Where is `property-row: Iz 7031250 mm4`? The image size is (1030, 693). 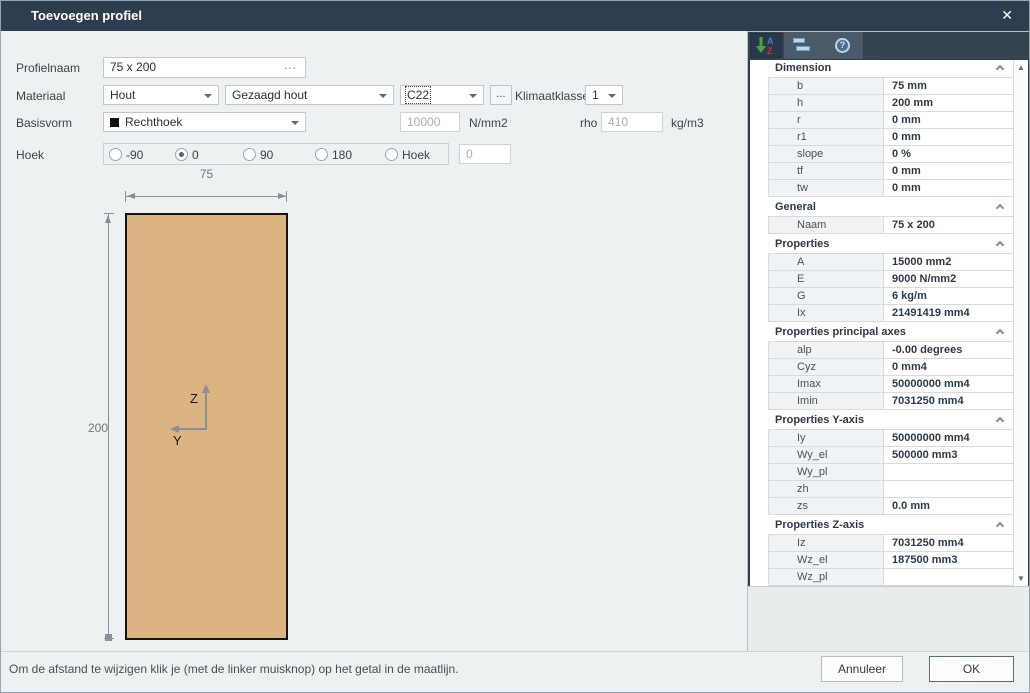
property-row: Iz 7031250 mm4 is located at coordinates (891, 543).